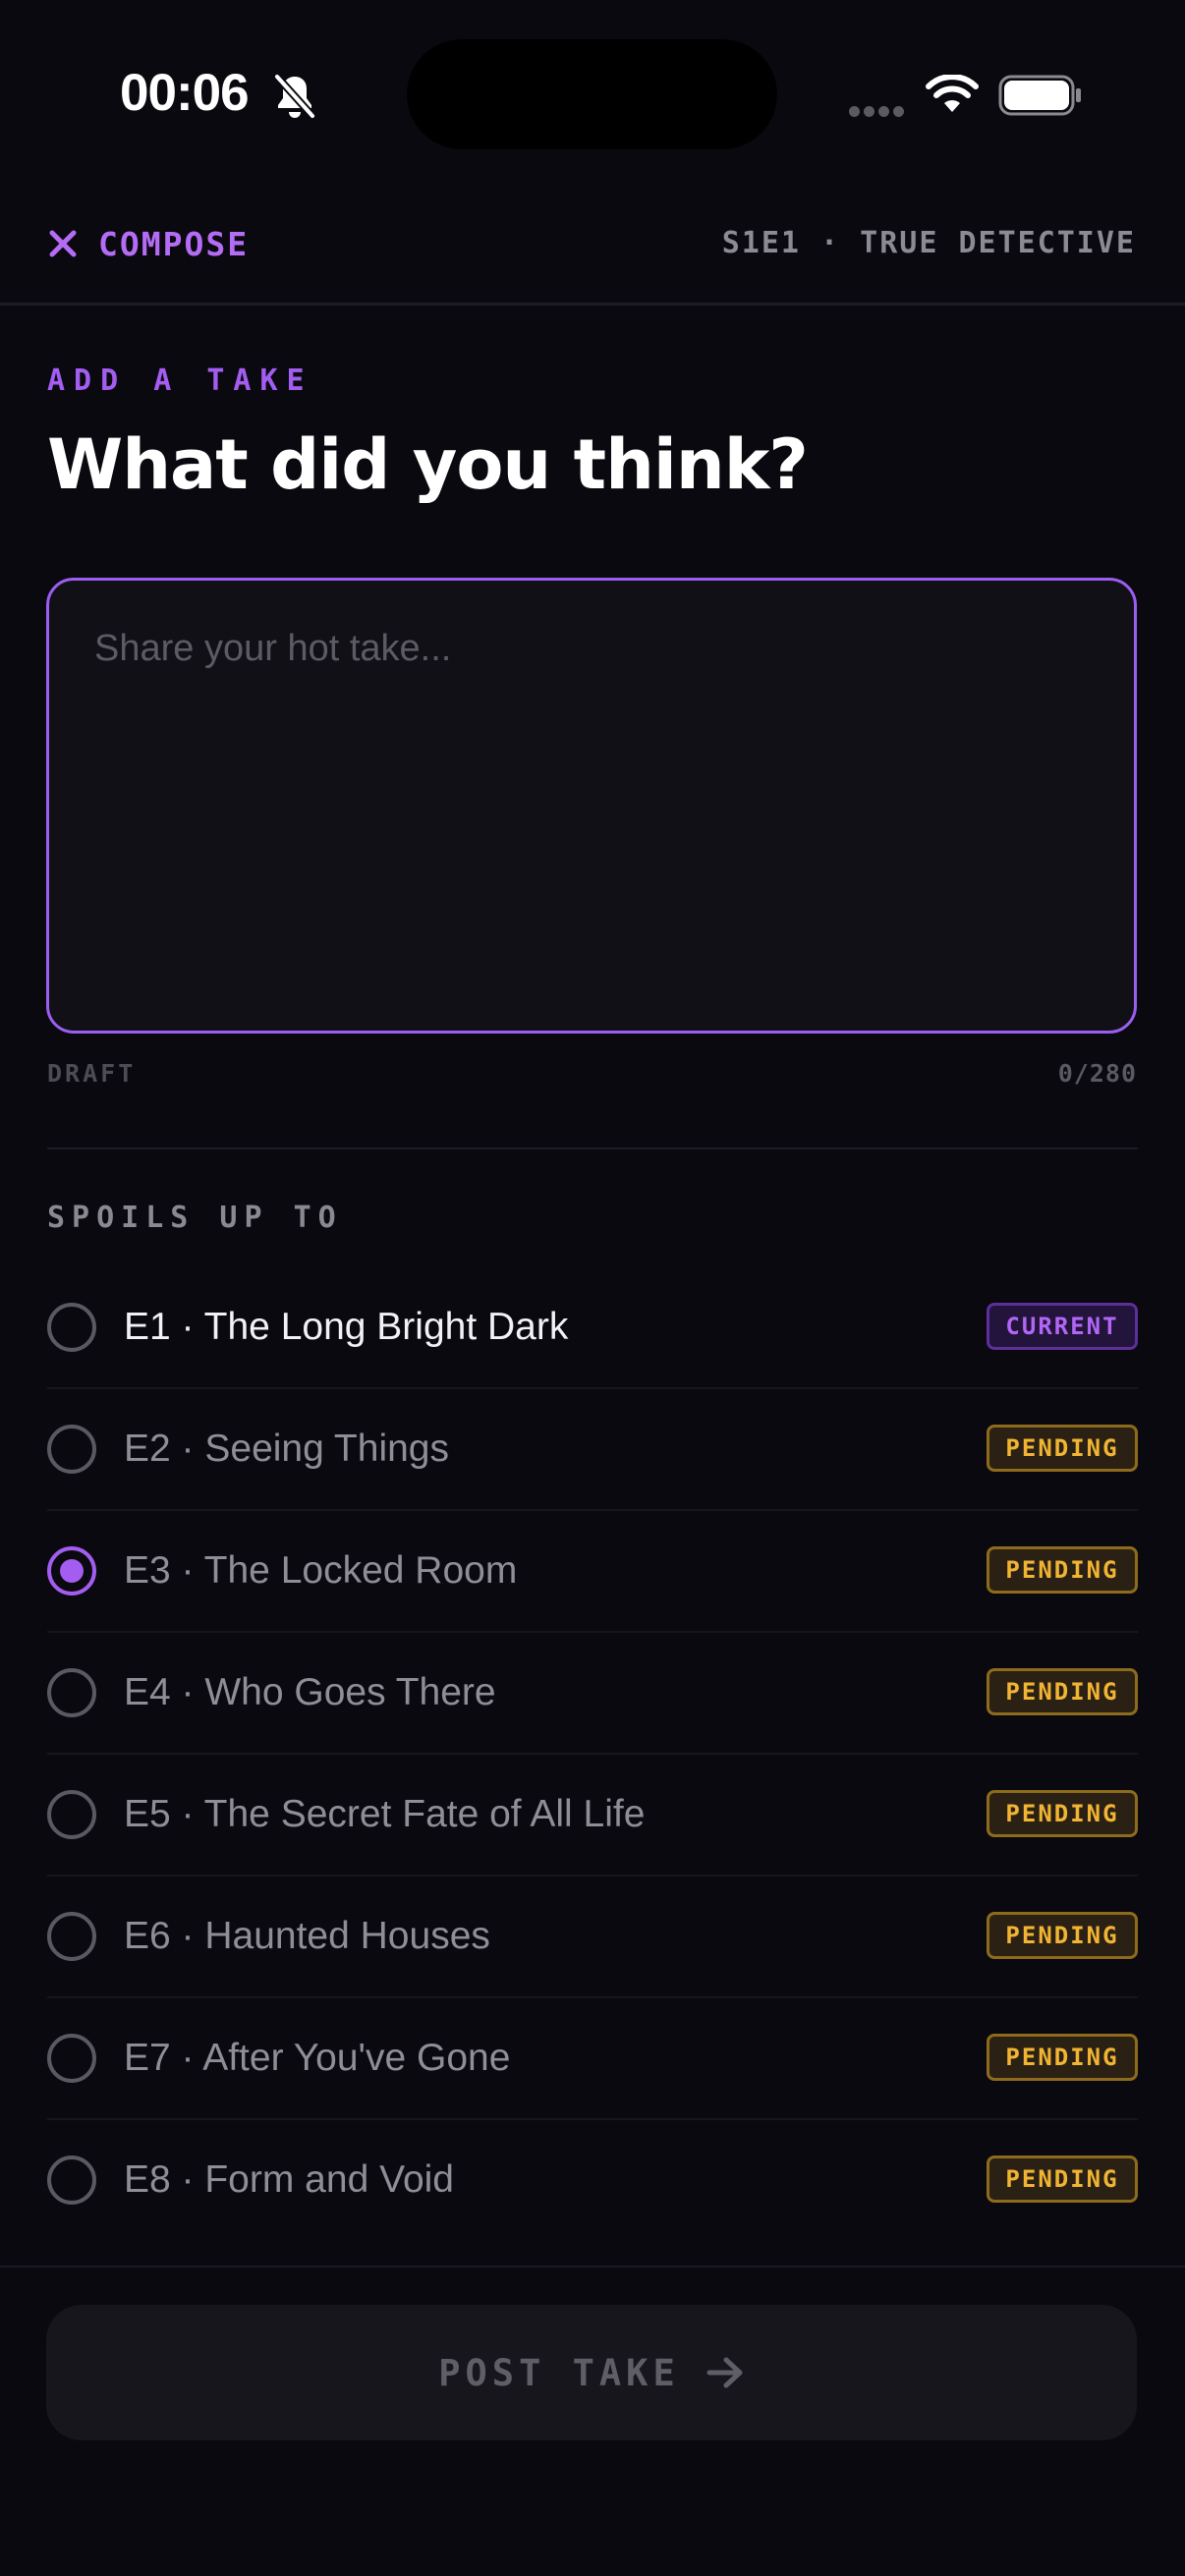  Describe the element at coordinates (294, 96) in the screenshot. I see `bell-off-icon` at that location.